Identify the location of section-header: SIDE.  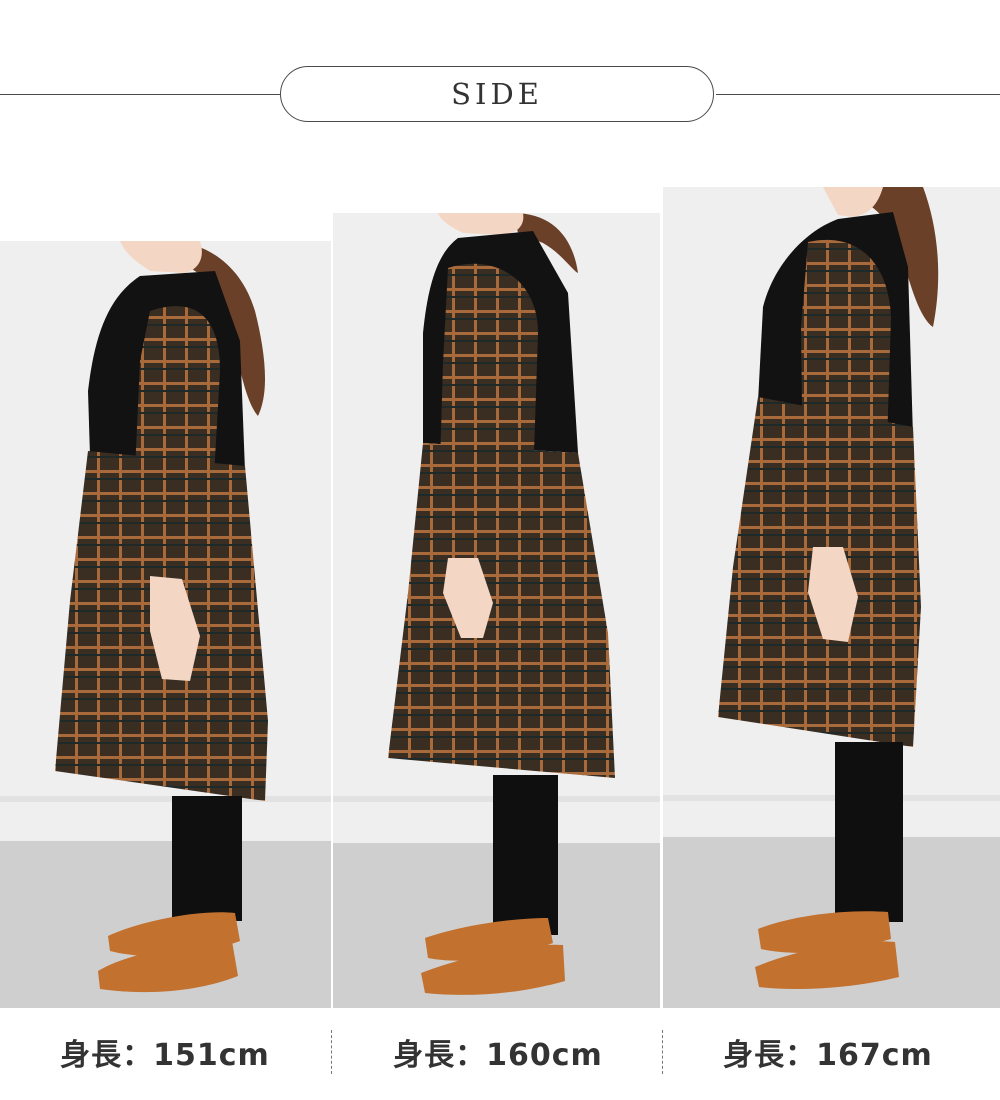
(497, 94).